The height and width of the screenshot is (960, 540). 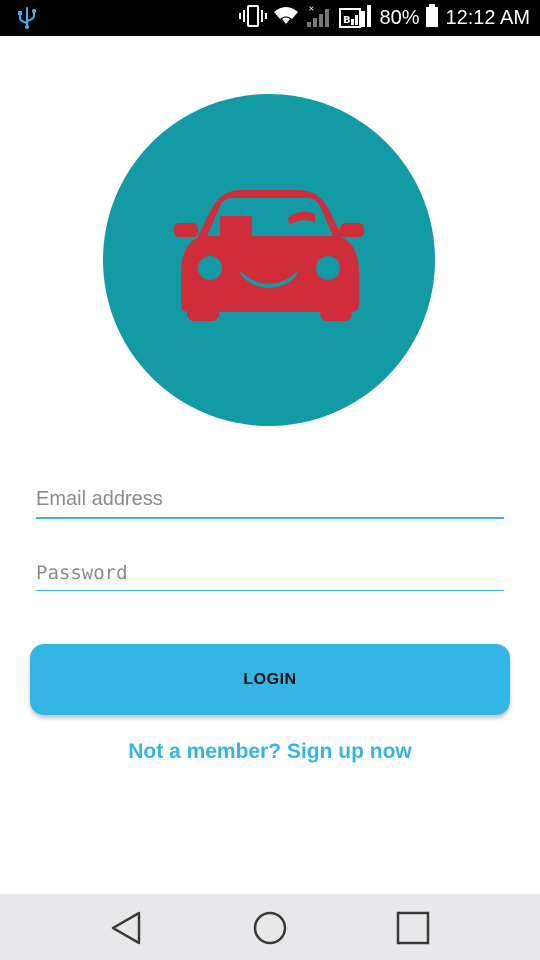 I want to click on usb-icon, so click(x=27, y=20).